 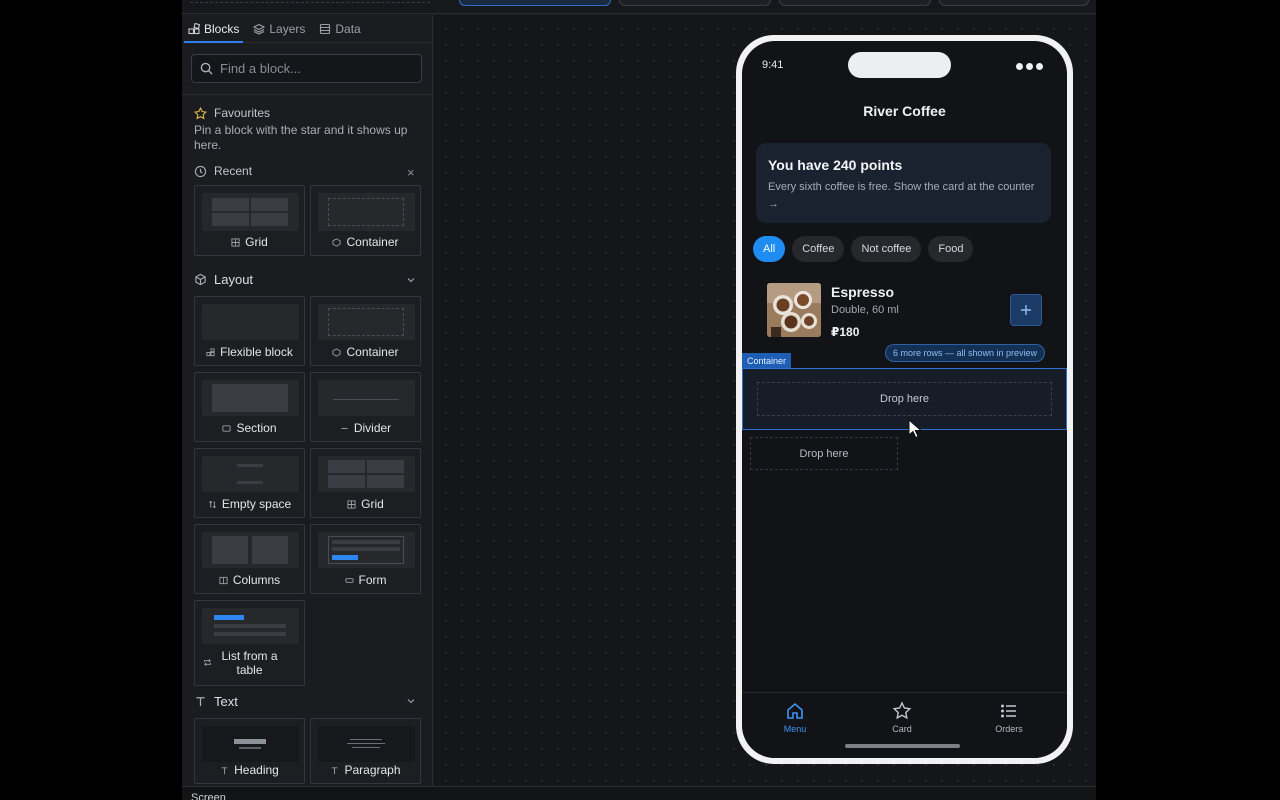 I want to click on tab-orders: Orders, so click(x=1009, y=717).